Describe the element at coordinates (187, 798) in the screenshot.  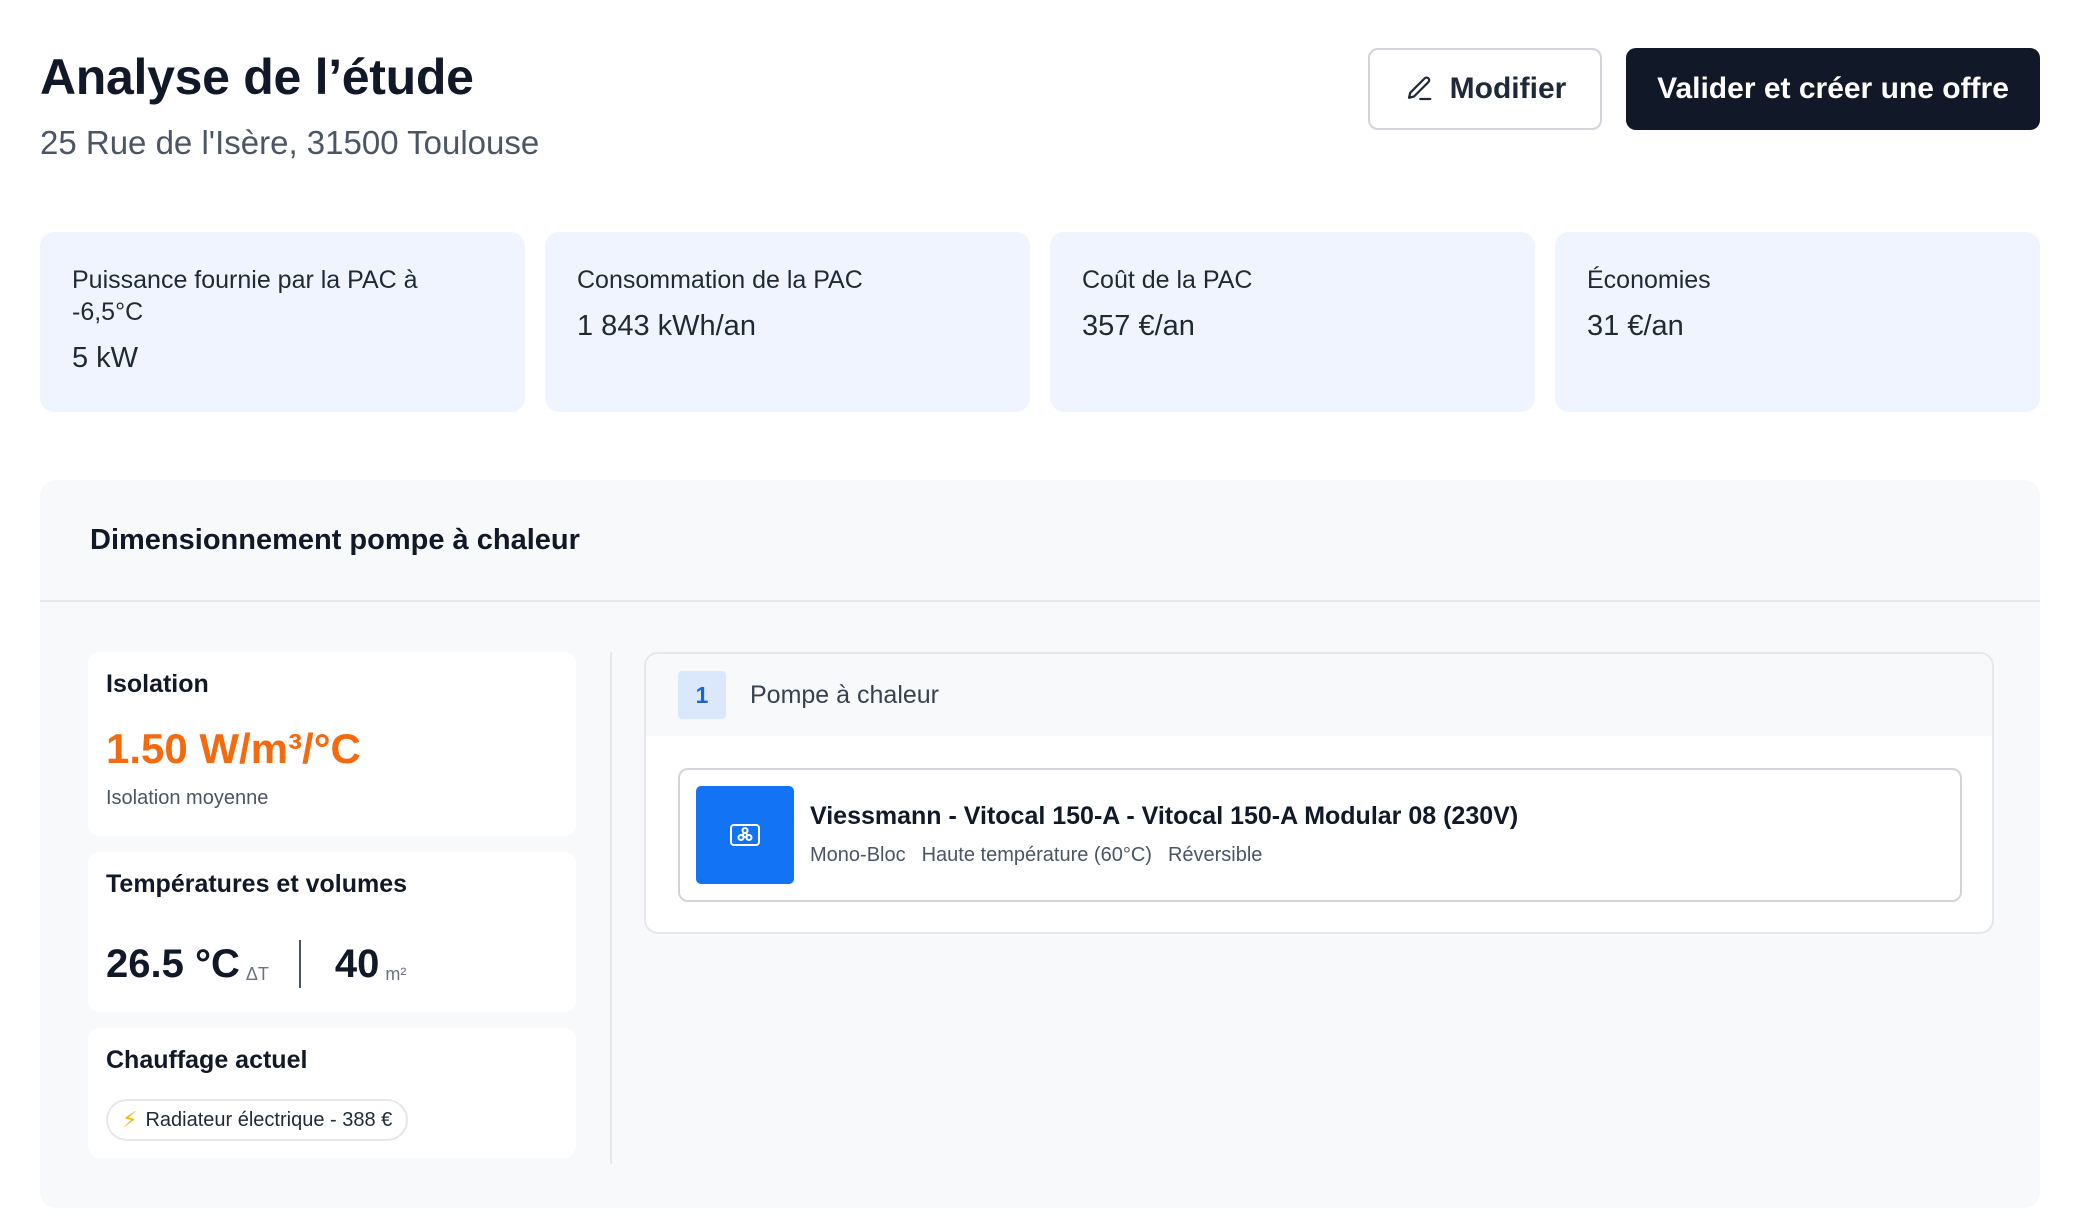
I see `isolation-subtitle: Isolation moyenne` at that location.